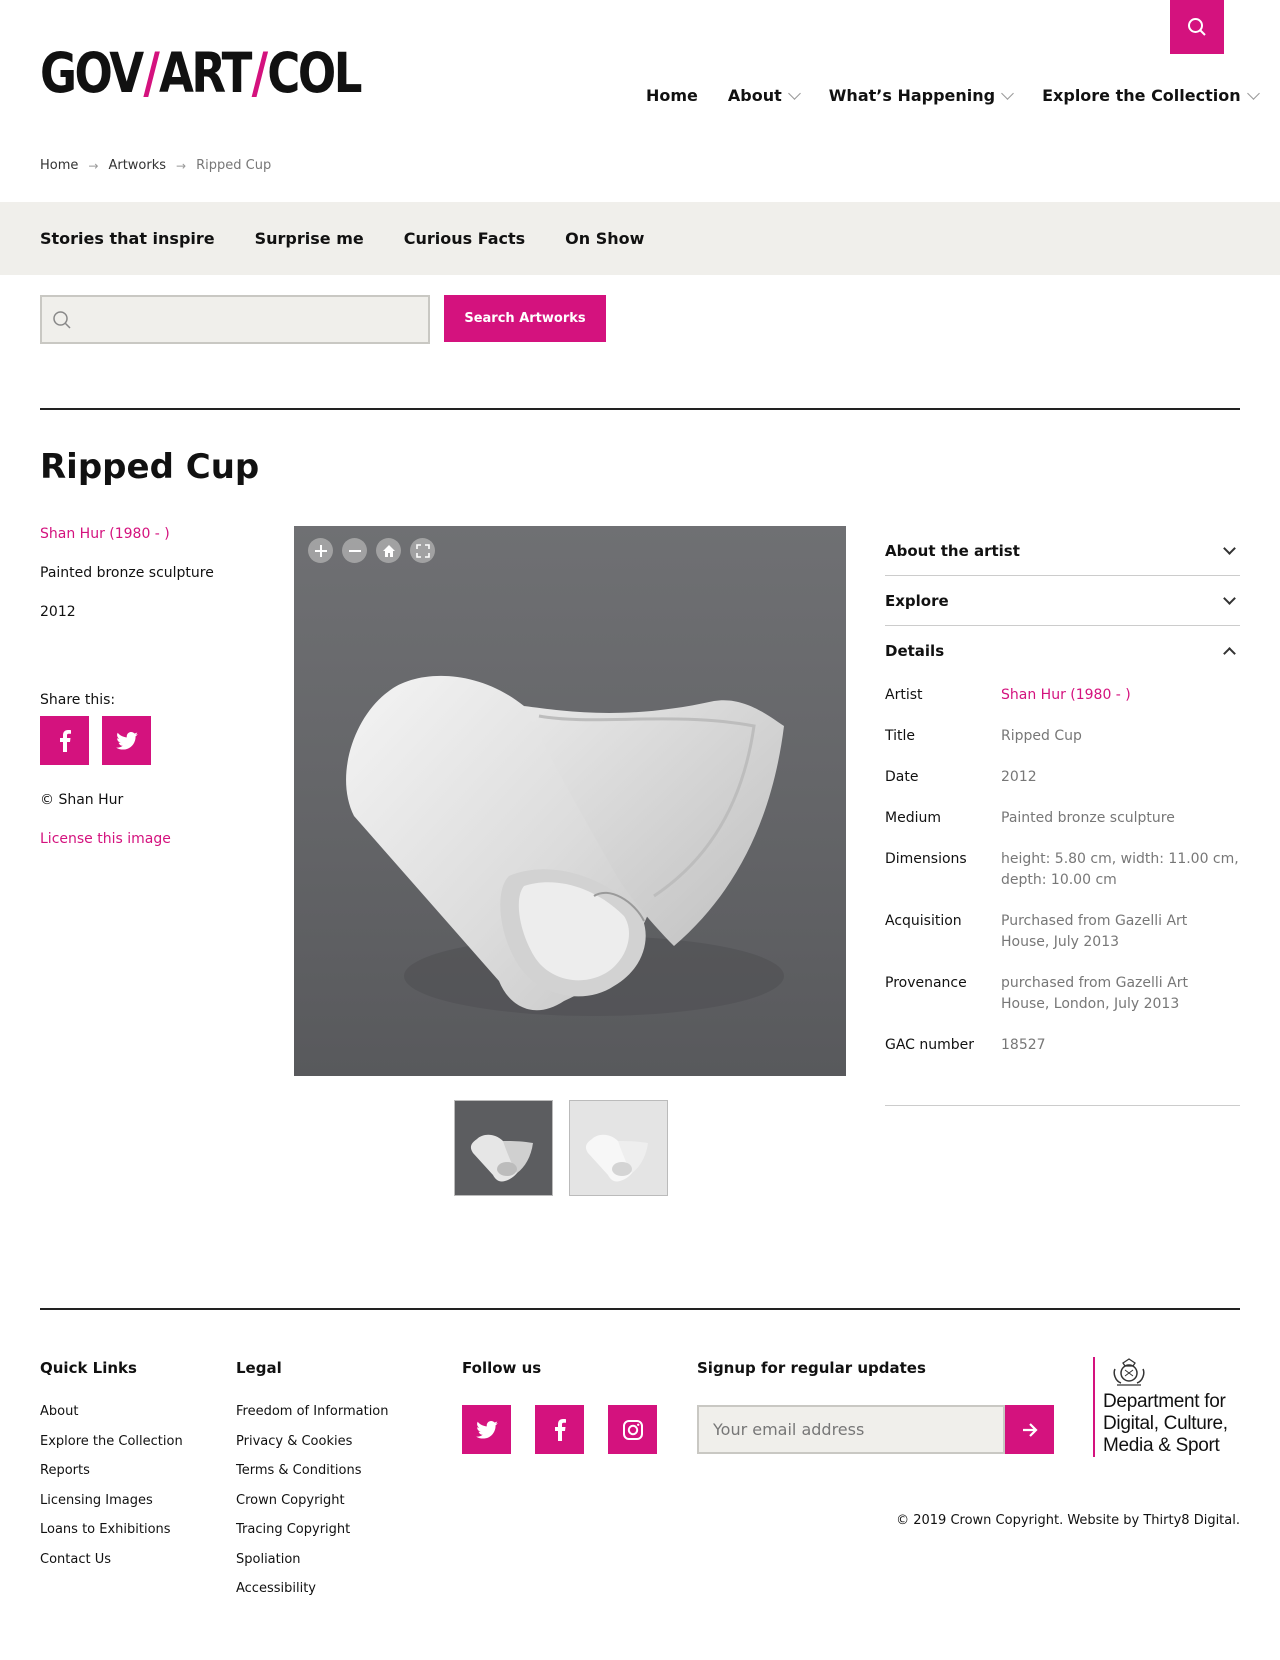  I want to click on nav-explore-collection: Explore the Collection, so click(1151, 95).